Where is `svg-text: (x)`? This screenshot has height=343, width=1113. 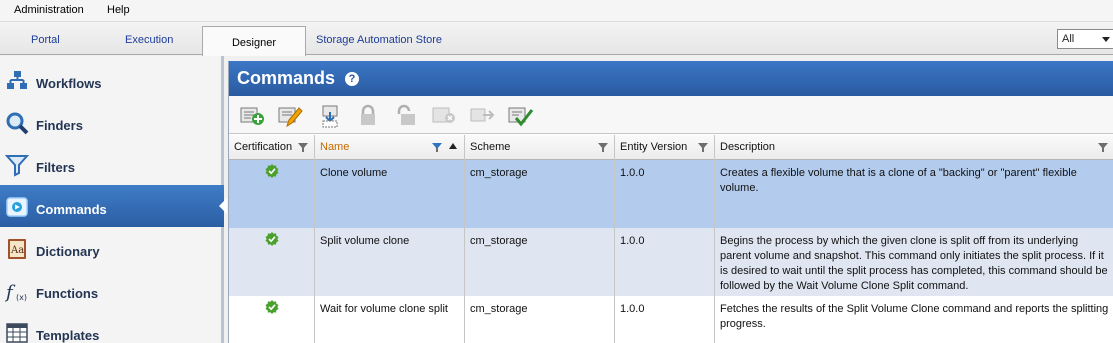
svg-text: (x) is located at coordinates (21, 297).